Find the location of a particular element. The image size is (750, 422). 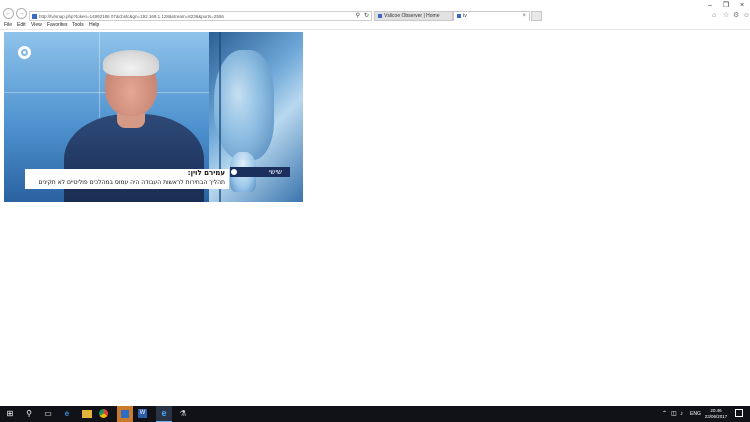

gear-icon: ⚙ is located at coordinates (736, 15).